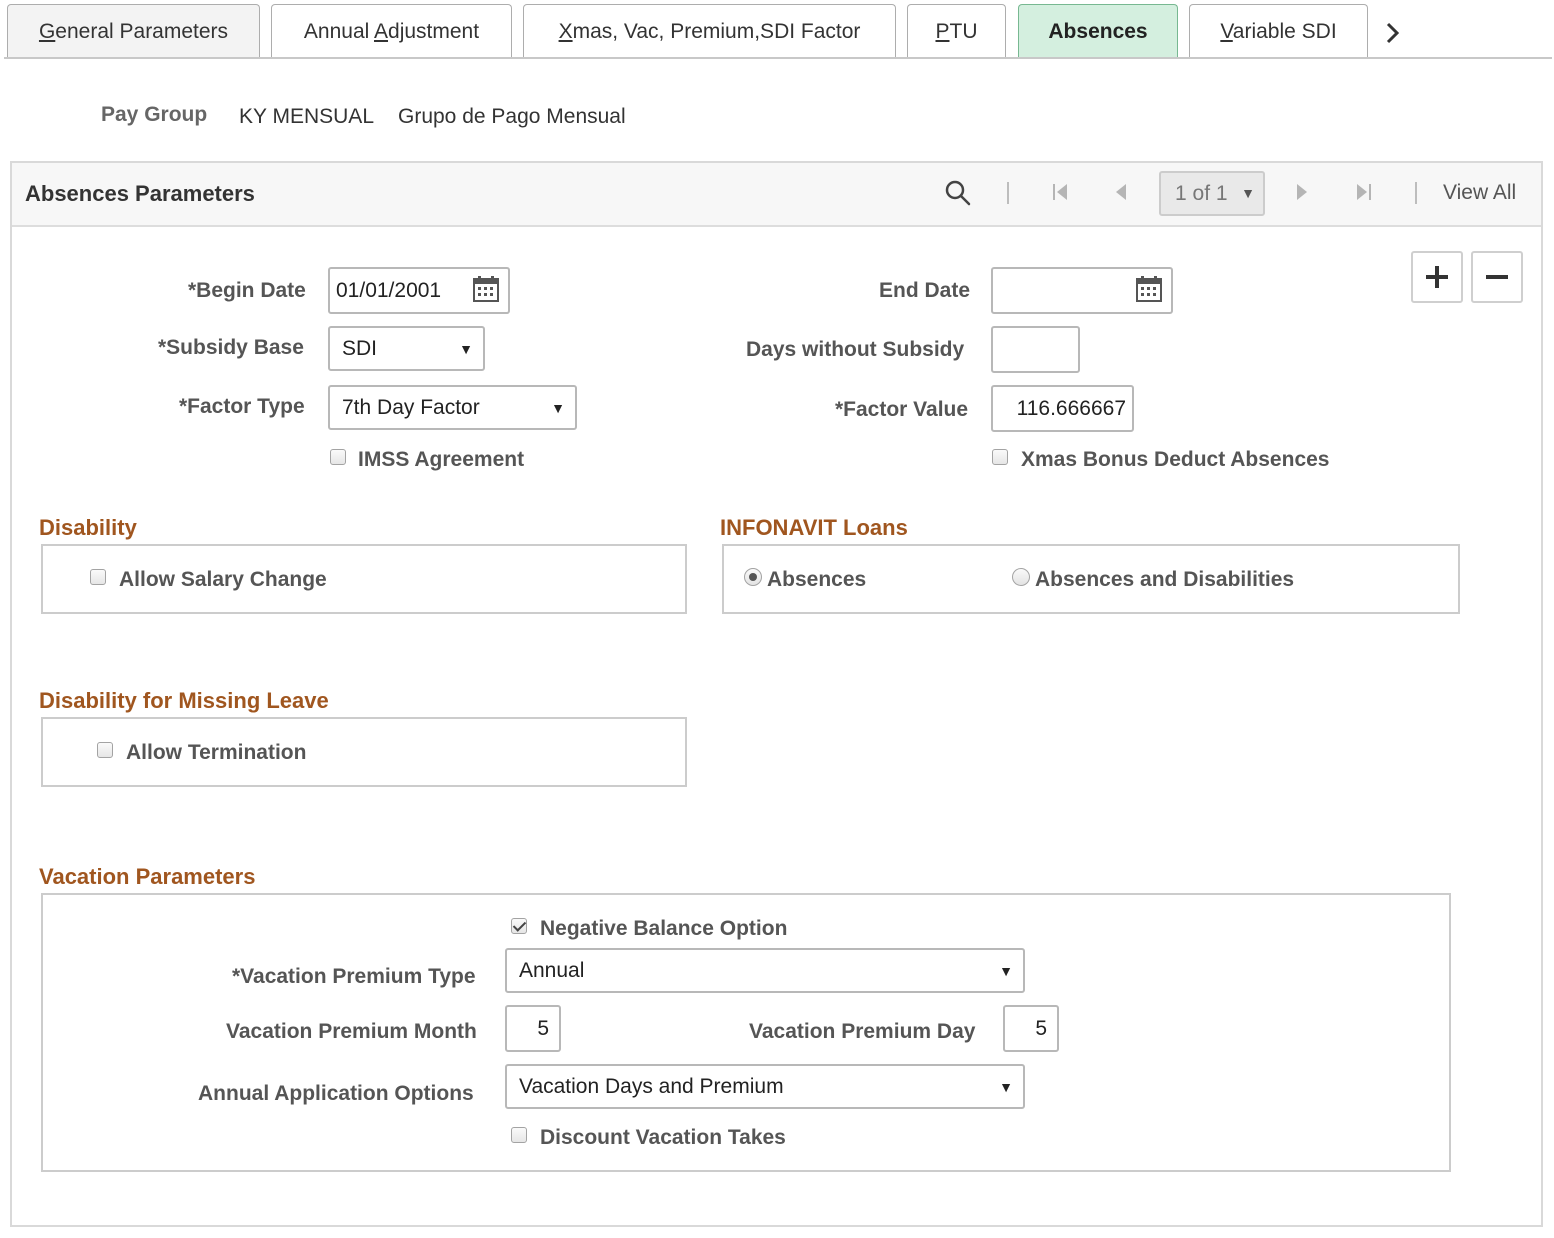 The width and height of the screenshot is (1554, 1238). I want to click on tab-variable-sdi: Variable SDI, so click(1278, 31).